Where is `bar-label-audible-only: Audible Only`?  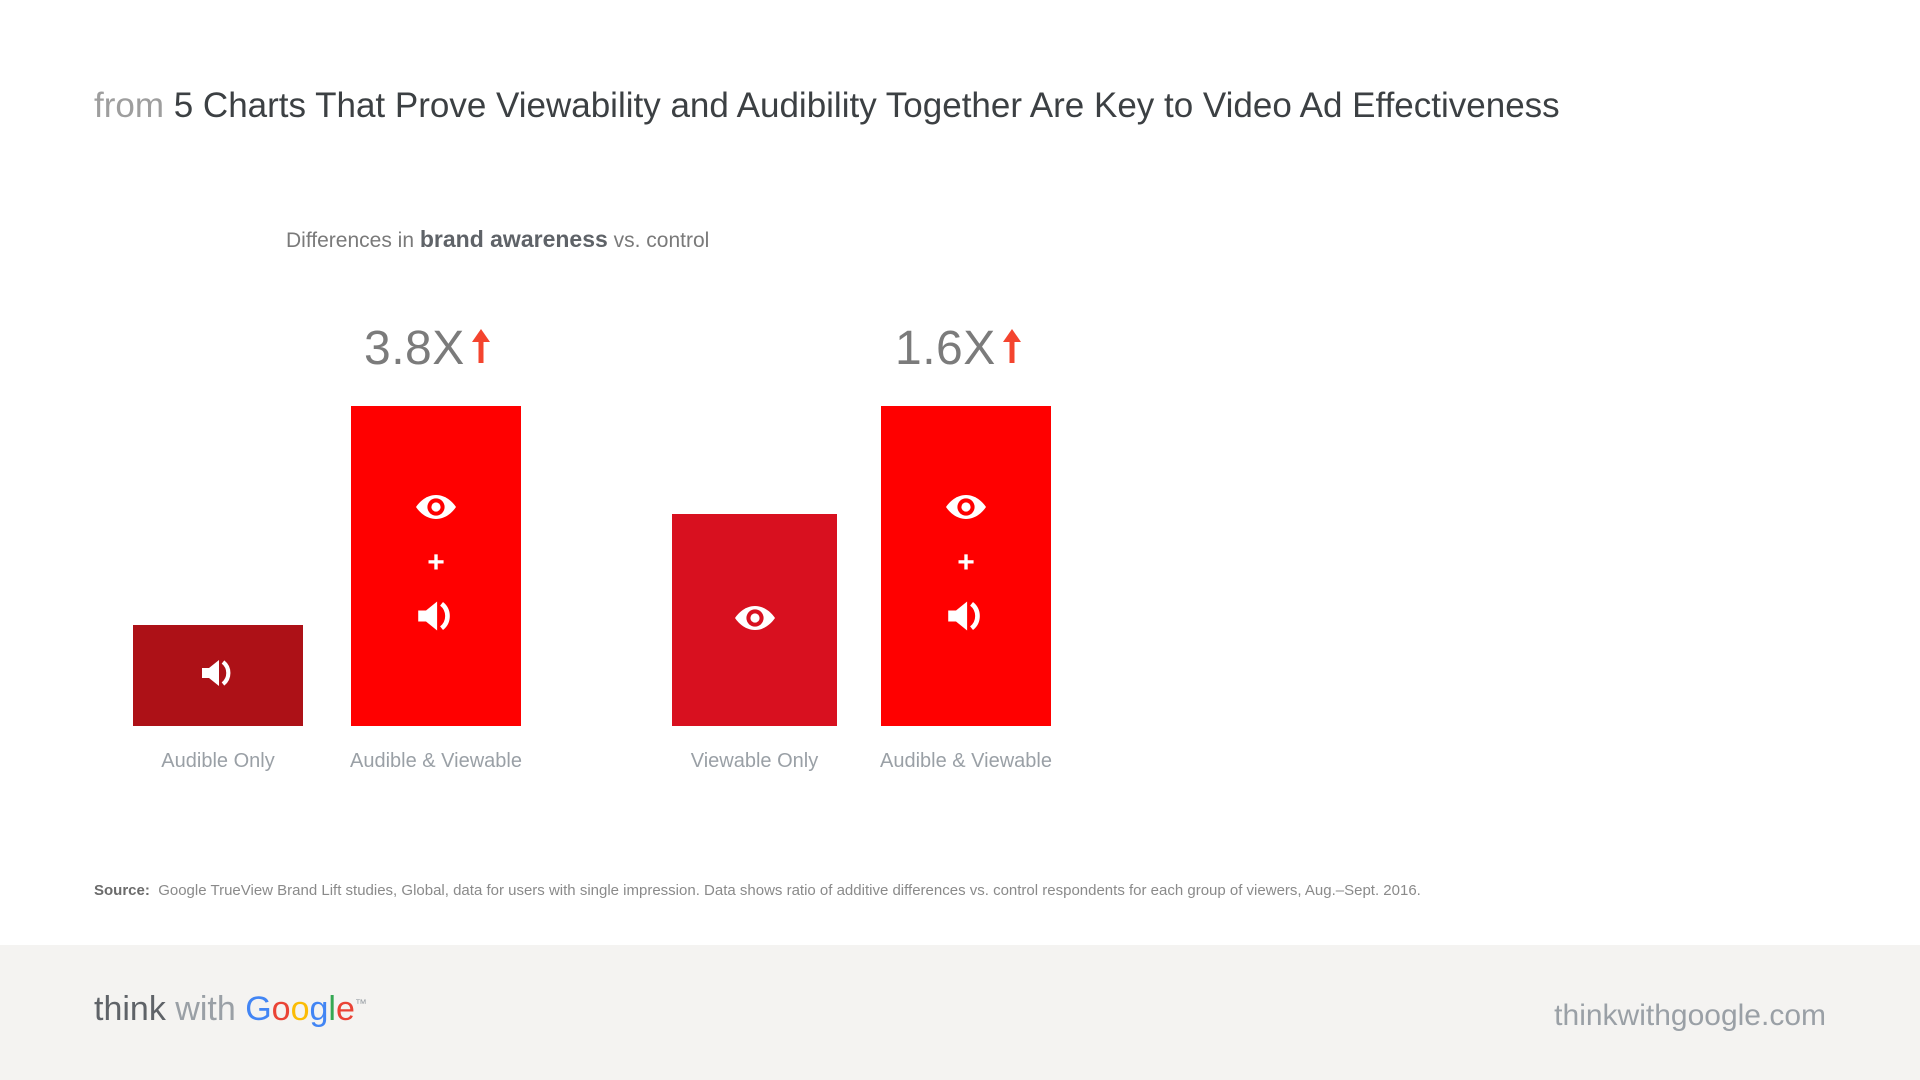 bar-label-audible-only: Audible Only is located at coordinates (218, 761).